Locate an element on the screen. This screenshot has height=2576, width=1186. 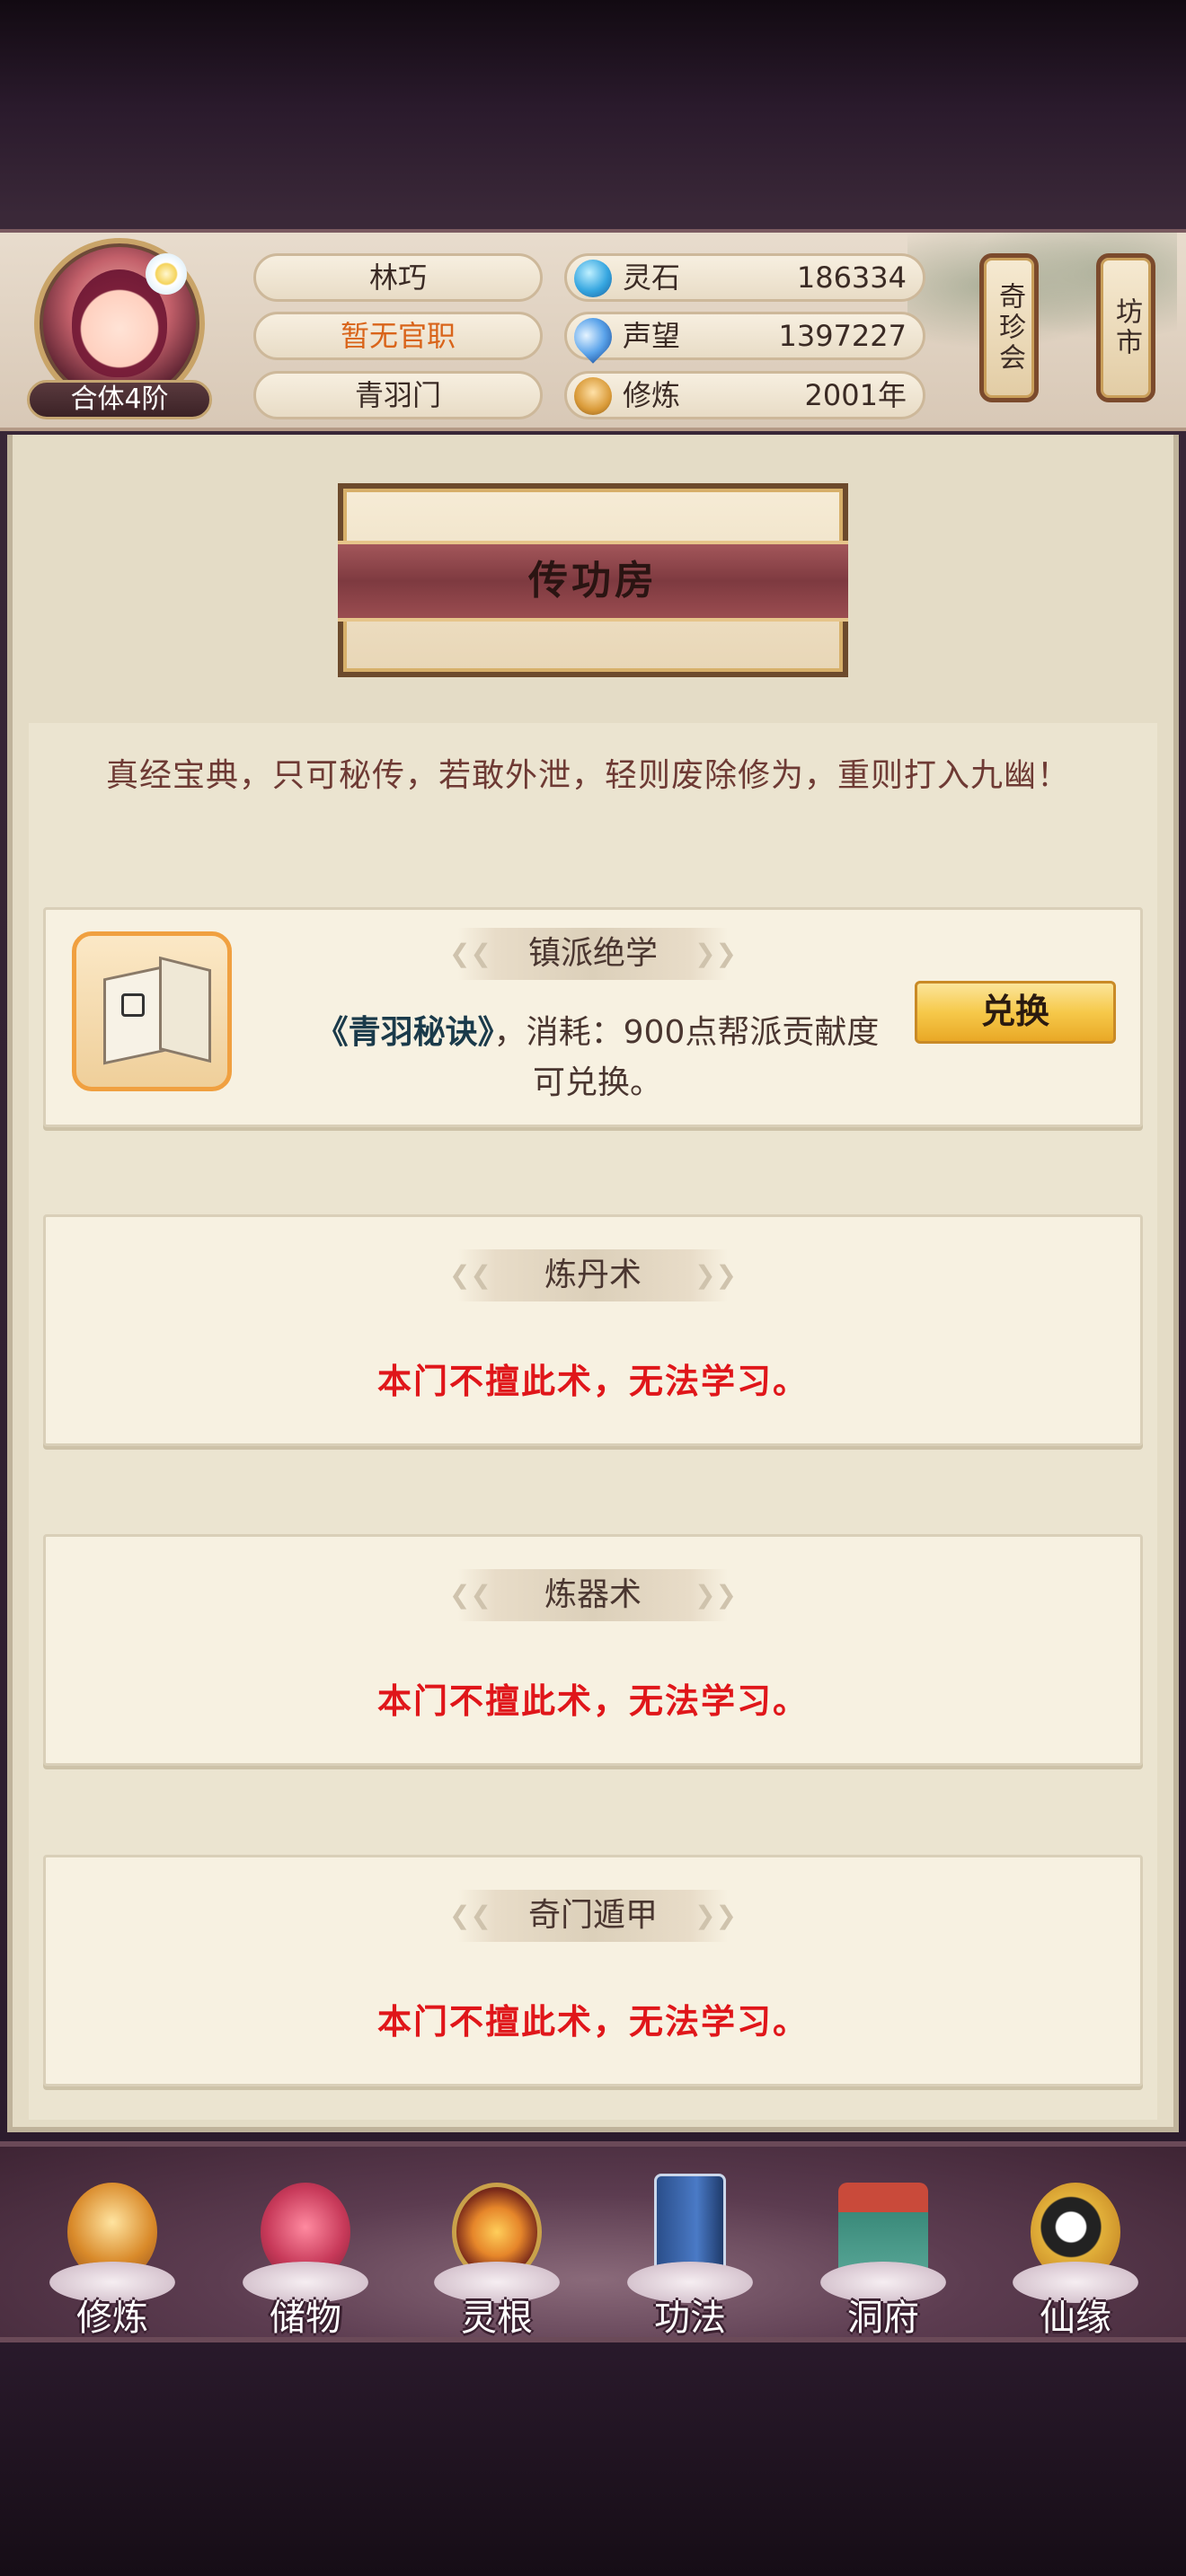
resource-value: 2001年 is located at coordinates (855, 395).